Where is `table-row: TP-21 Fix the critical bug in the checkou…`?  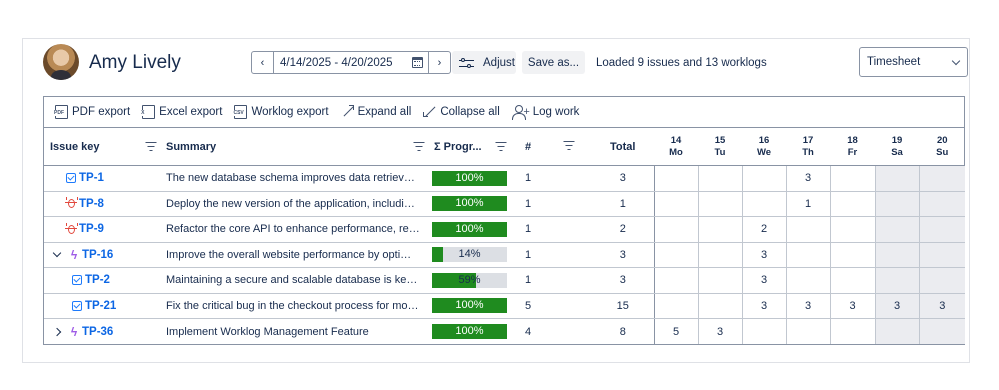 table-row: TP-21 Fix the critical bug in the checkou… is located at coordinates (504, 306).